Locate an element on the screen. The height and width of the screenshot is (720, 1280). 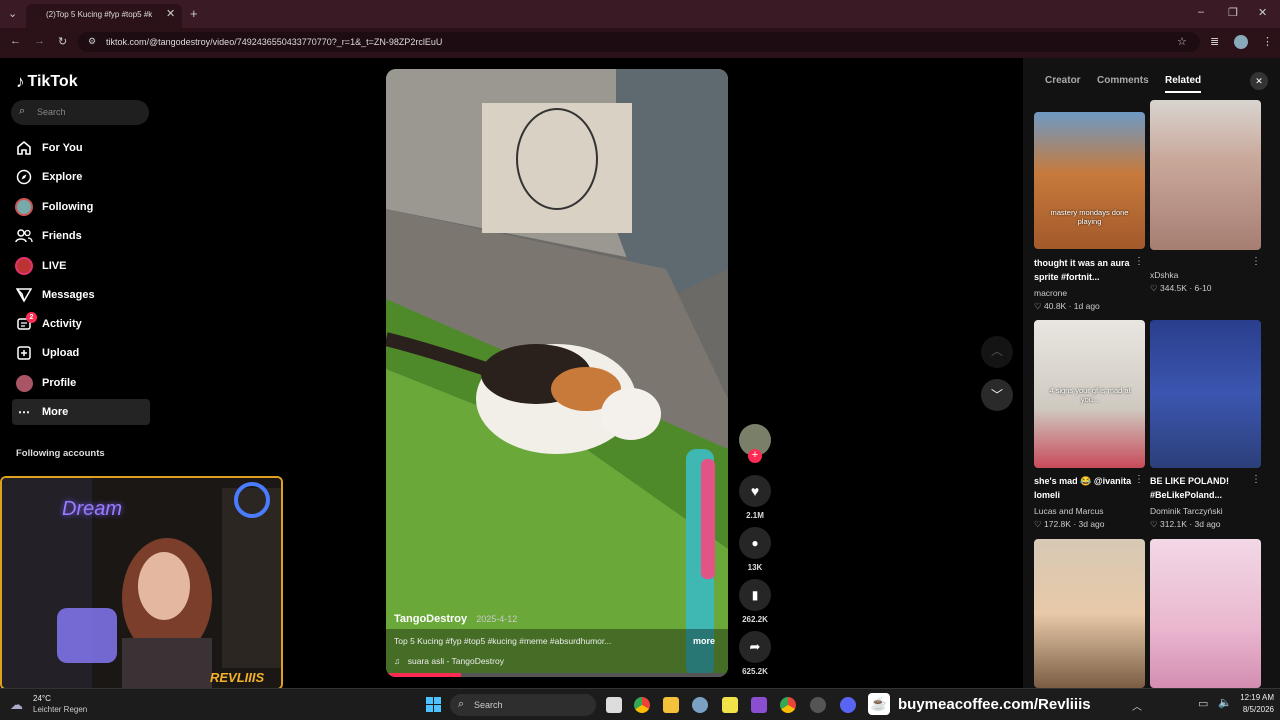
tab-related: Related is located at coordinates (1183, 84).